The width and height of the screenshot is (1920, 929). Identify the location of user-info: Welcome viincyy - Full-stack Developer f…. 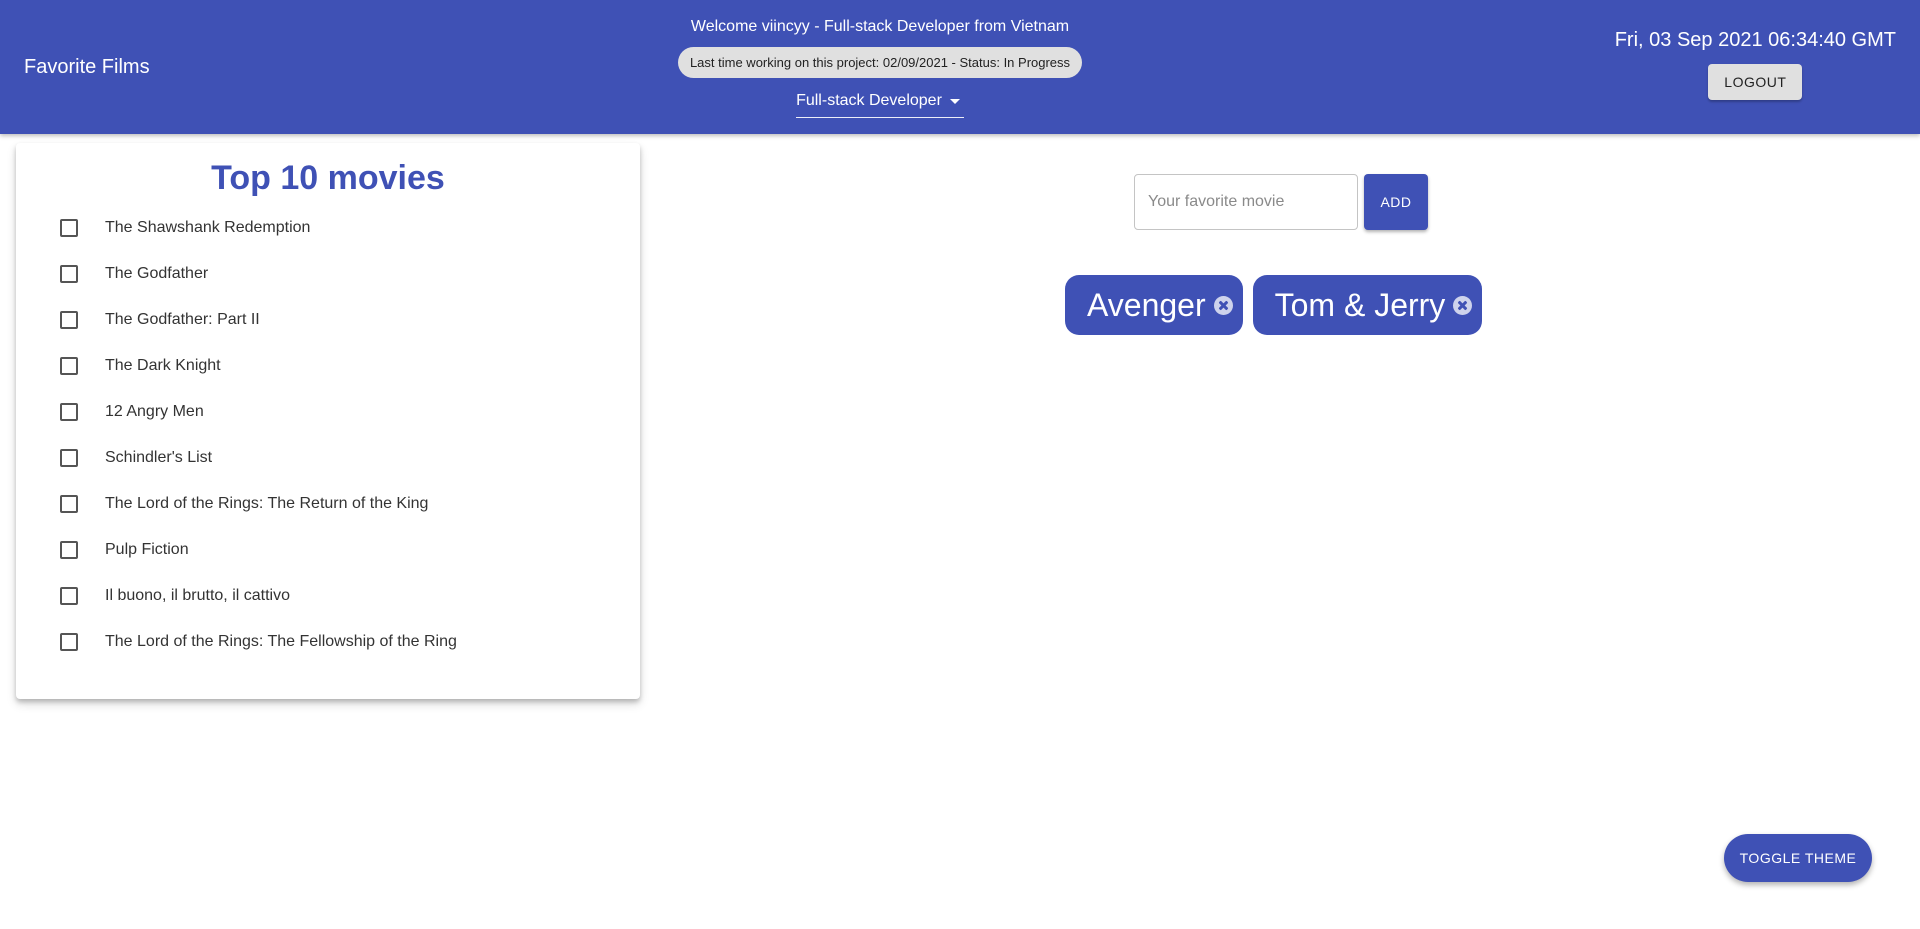
(880, 67).